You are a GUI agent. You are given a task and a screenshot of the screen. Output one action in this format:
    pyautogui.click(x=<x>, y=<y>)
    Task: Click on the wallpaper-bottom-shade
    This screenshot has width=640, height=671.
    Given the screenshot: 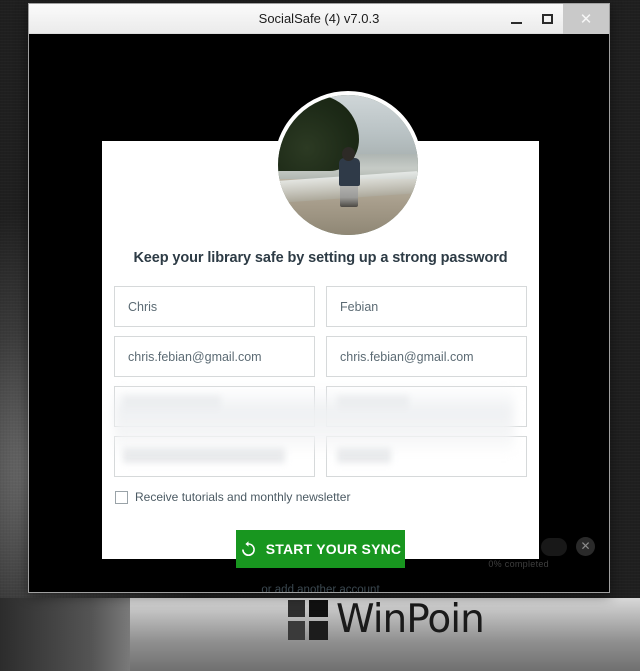 What is the action you would take?
    pyautogui.click(x=65, y=634)
    